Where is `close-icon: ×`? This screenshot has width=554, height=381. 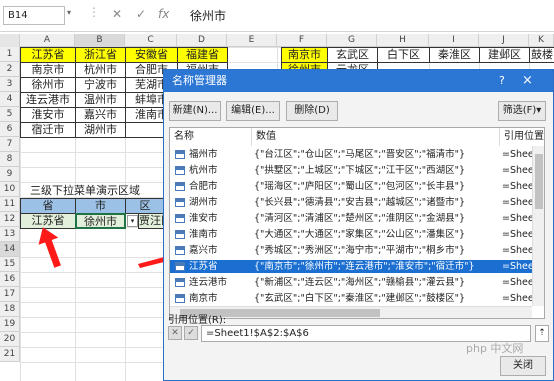 close-icon: × is located at coordinates (527, 81).